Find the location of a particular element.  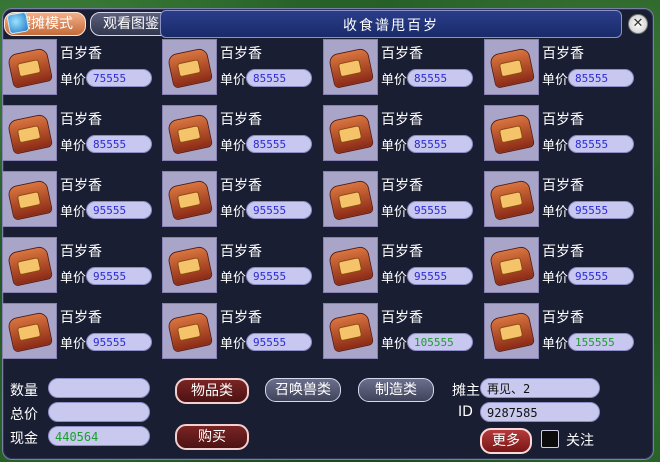

id-field: 9287585 is located at coordinates (540, 412).